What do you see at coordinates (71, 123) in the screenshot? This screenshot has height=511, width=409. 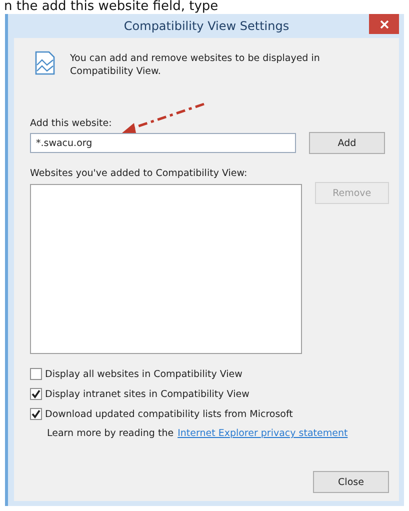 I see `field-label: Add this website:` at bounding box center [71, 123].